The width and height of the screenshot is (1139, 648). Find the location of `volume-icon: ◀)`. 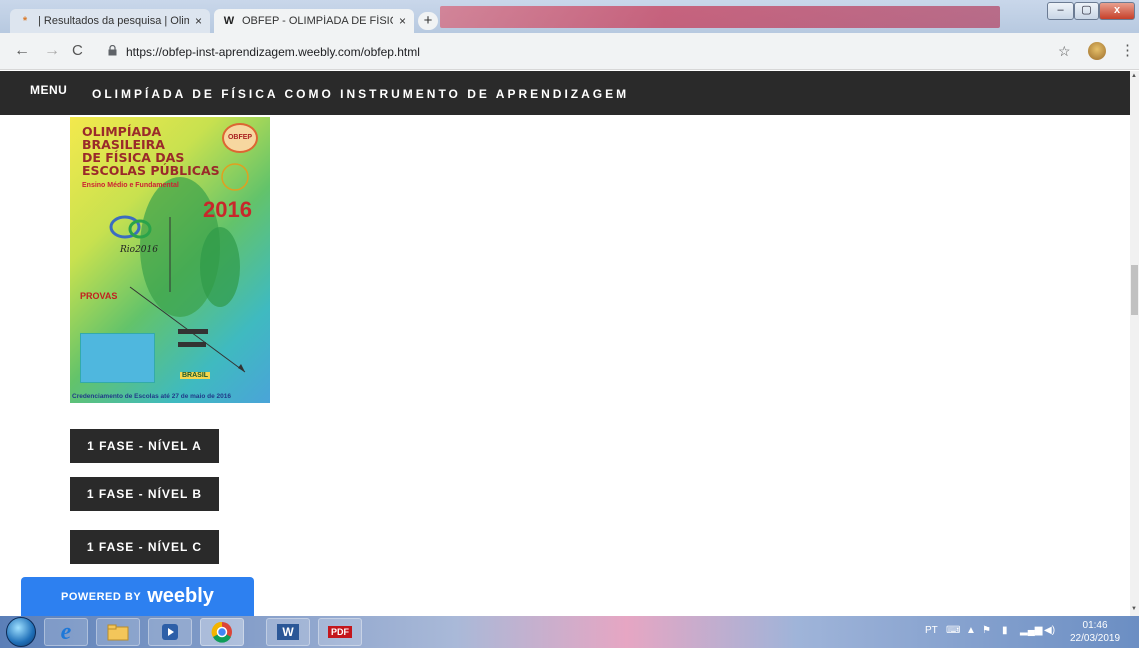

volume-icon: ◀) is located at coordinates (1049, 630).